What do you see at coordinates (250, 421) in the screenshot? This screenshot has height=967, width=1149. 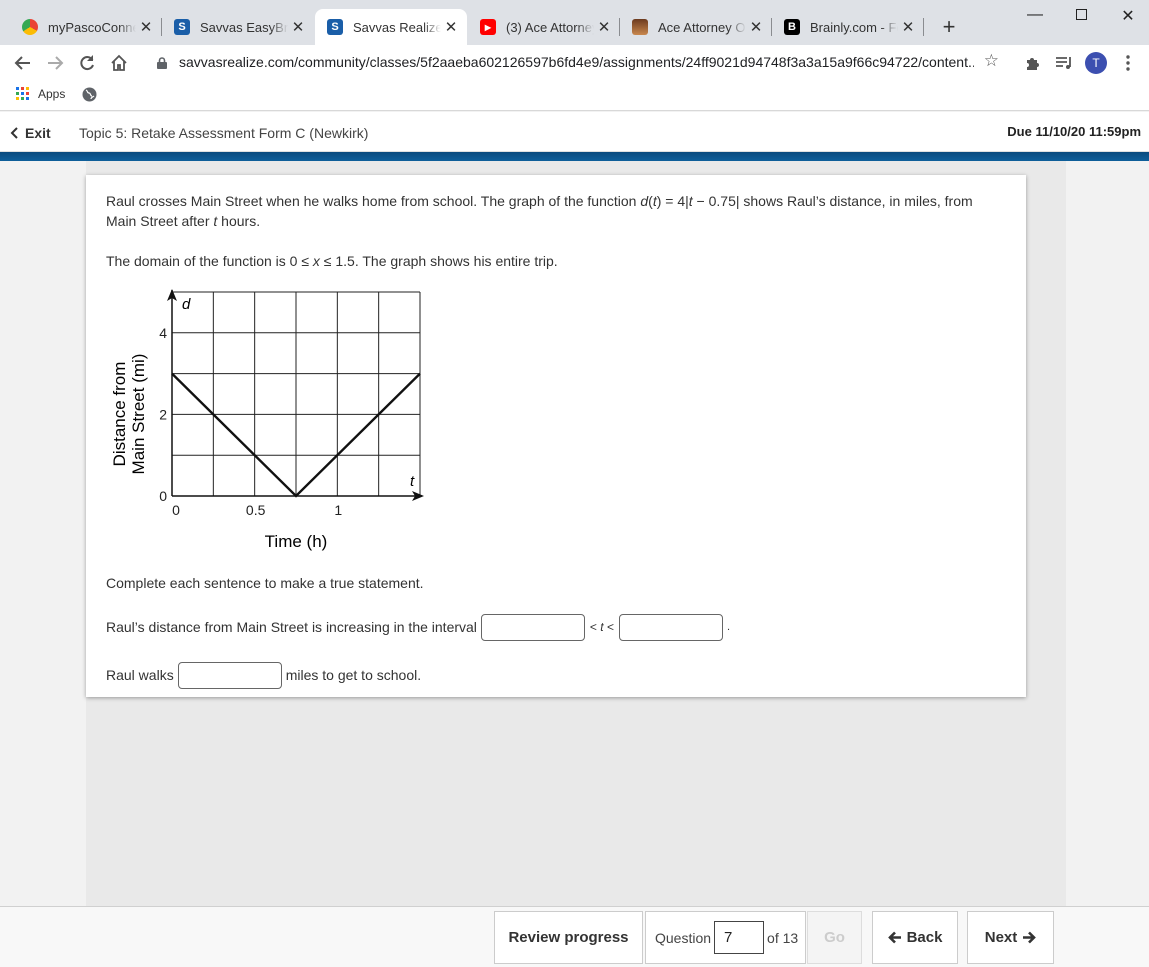 I see `chart-tick-labels: 0 0.5 1 0 2 4` at bounding box center [250, 421].